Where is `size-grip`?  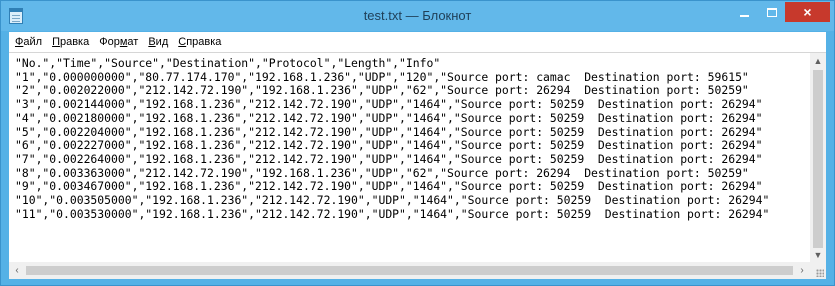 size-grip is located at coordinates (818, 270).